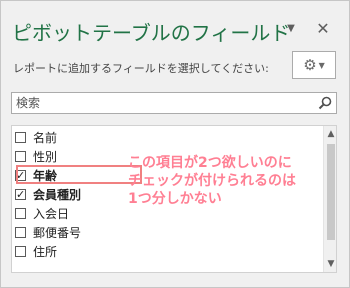 This screenshot has height=288, width=350. What do you see at coordinates (162, 103) in the screenshot?
I see `search-input` at bounding box center [162, 103].